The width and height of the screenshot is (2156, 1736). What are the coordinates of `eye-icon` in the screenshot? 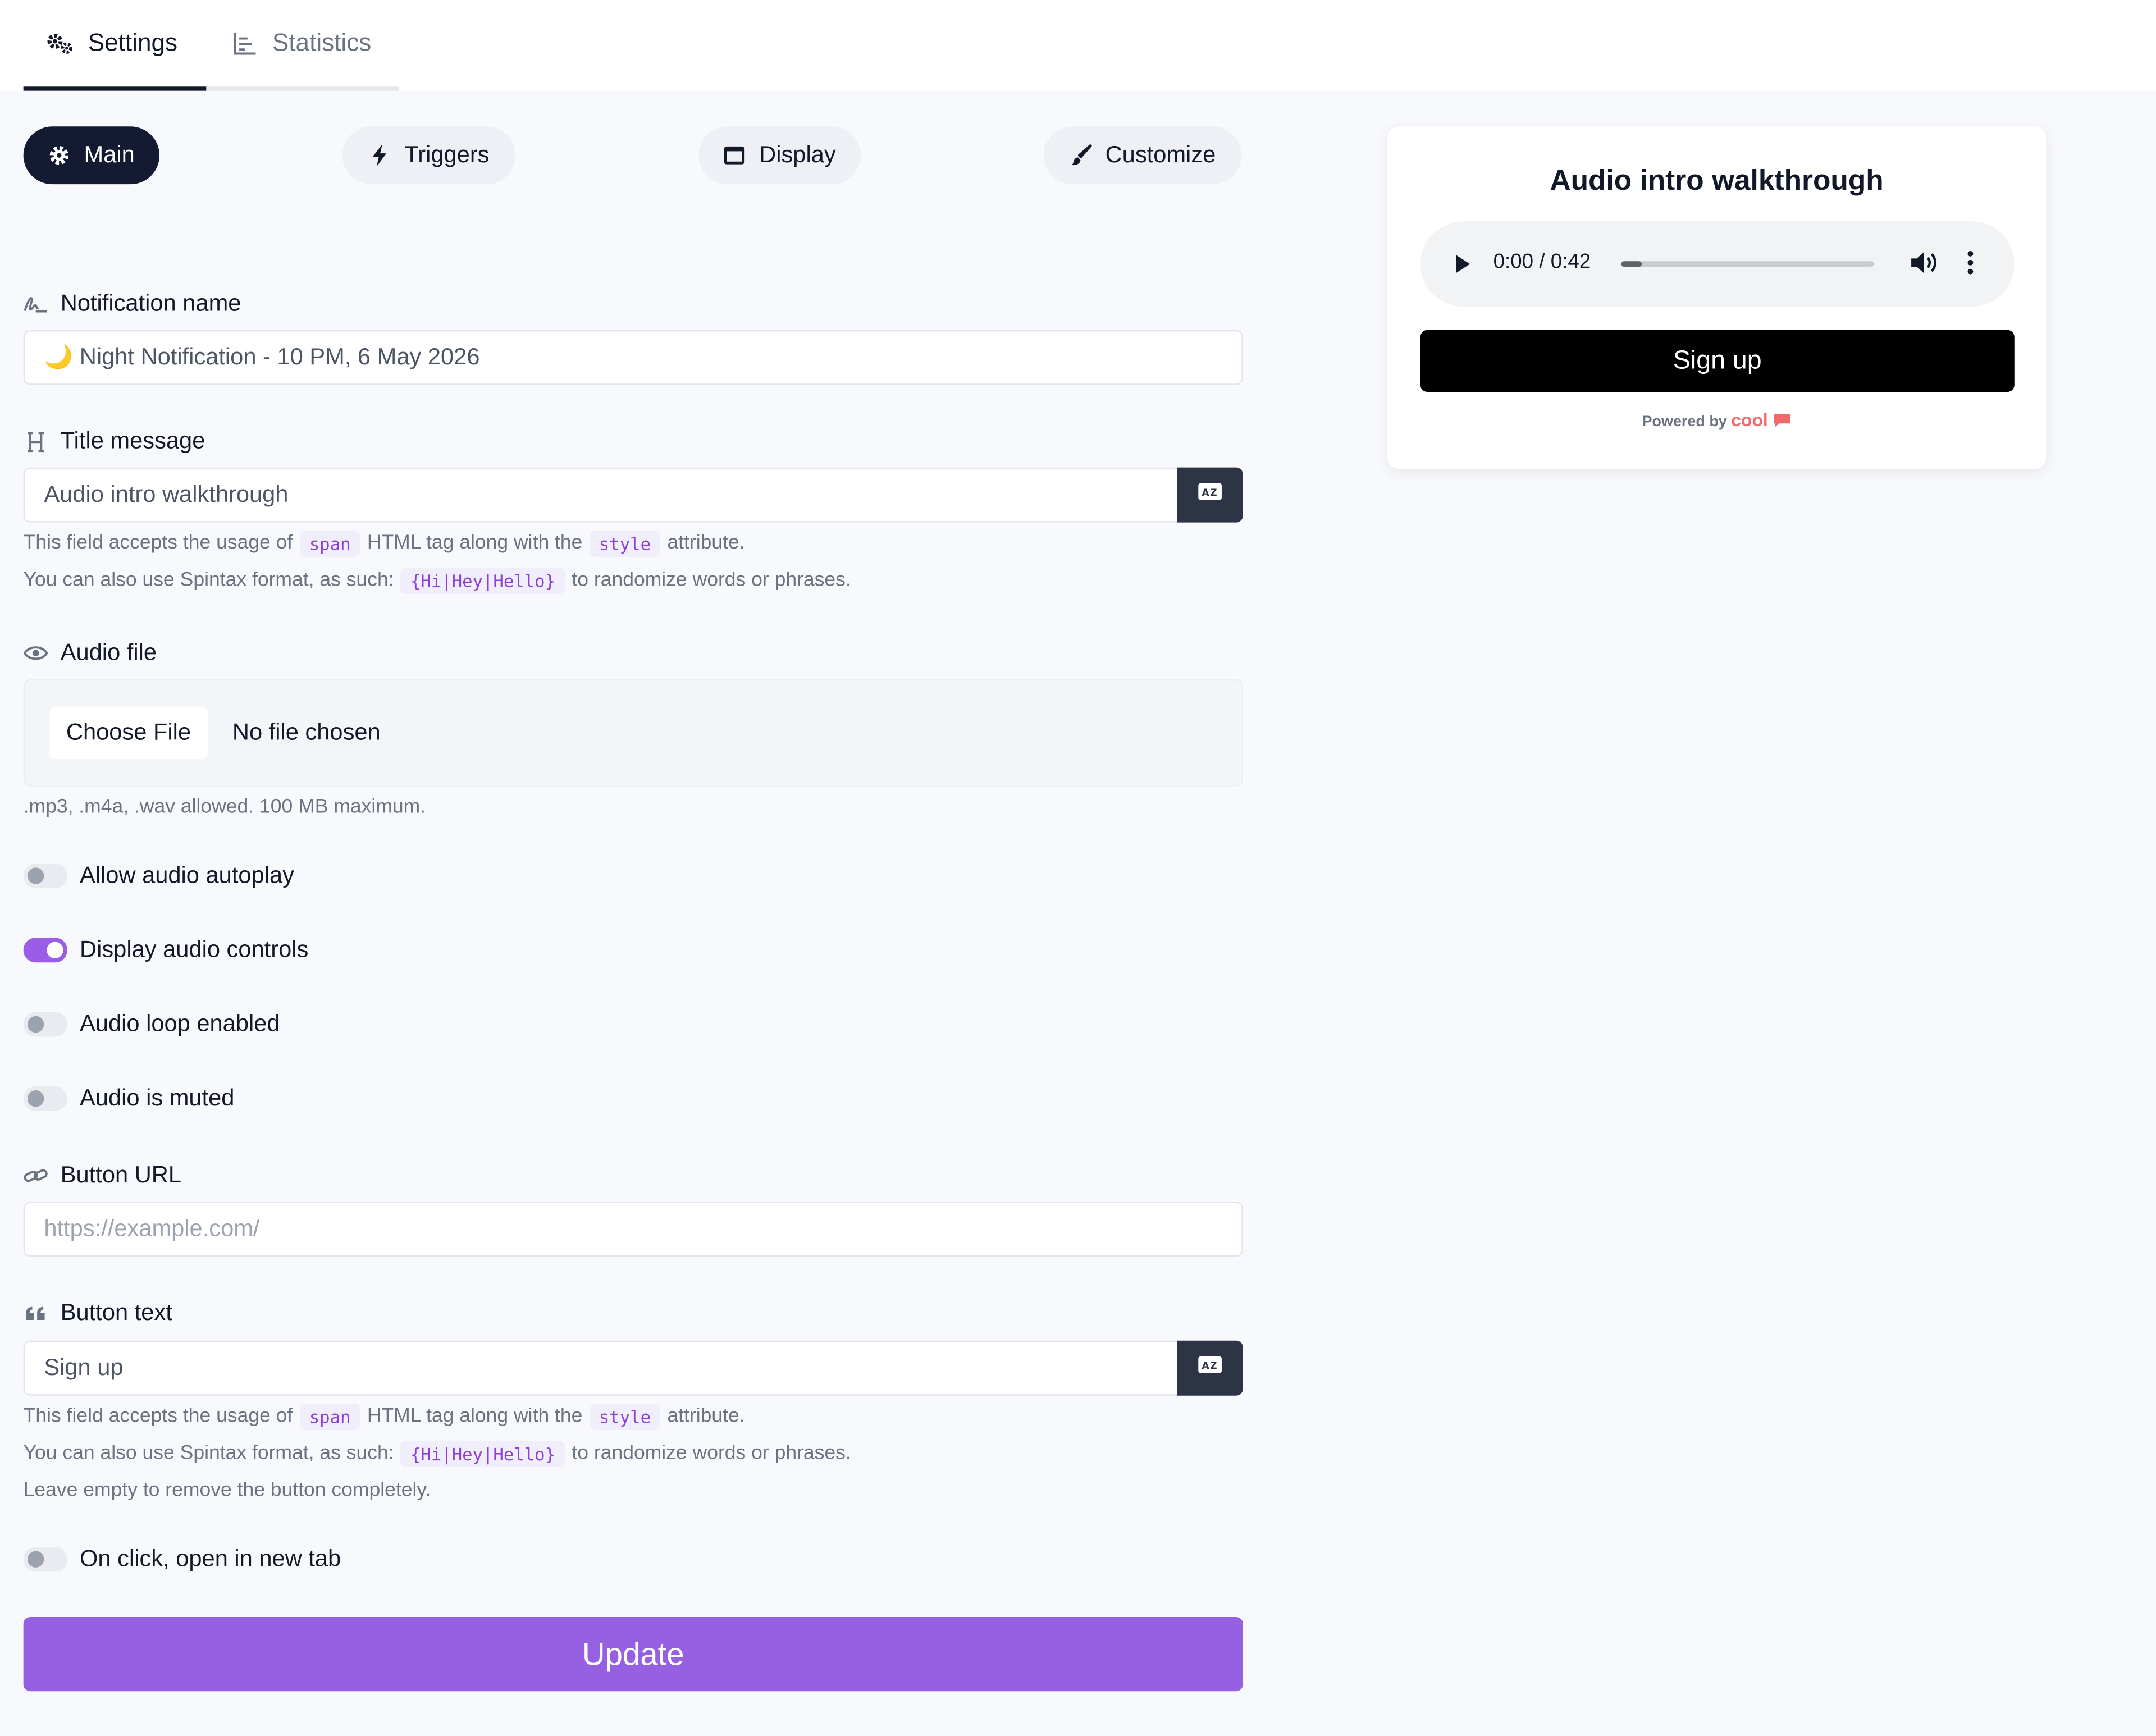 It's located at (35, 653).